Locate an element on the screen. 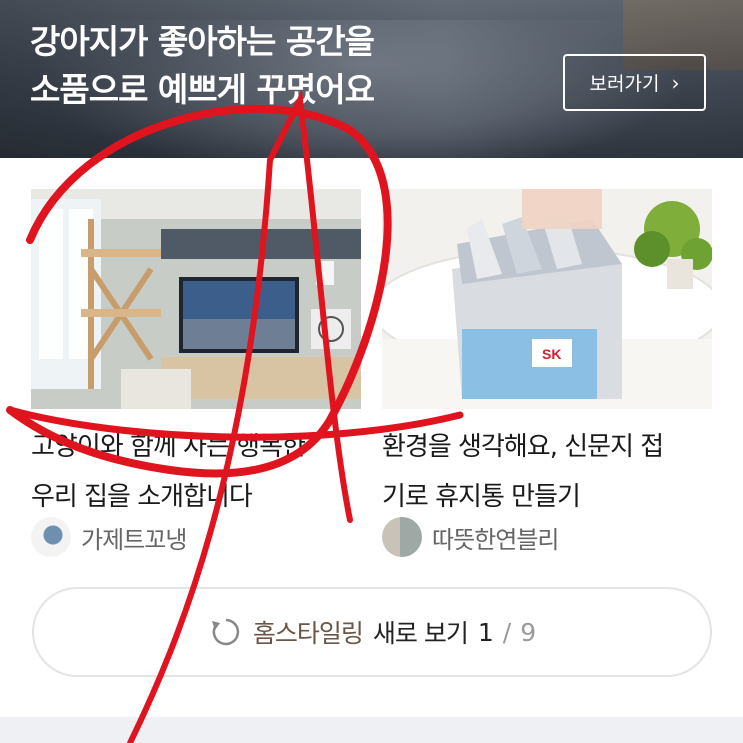 The image size is (743, 743). total-pages: 9 is located at coordinates (528, 632).